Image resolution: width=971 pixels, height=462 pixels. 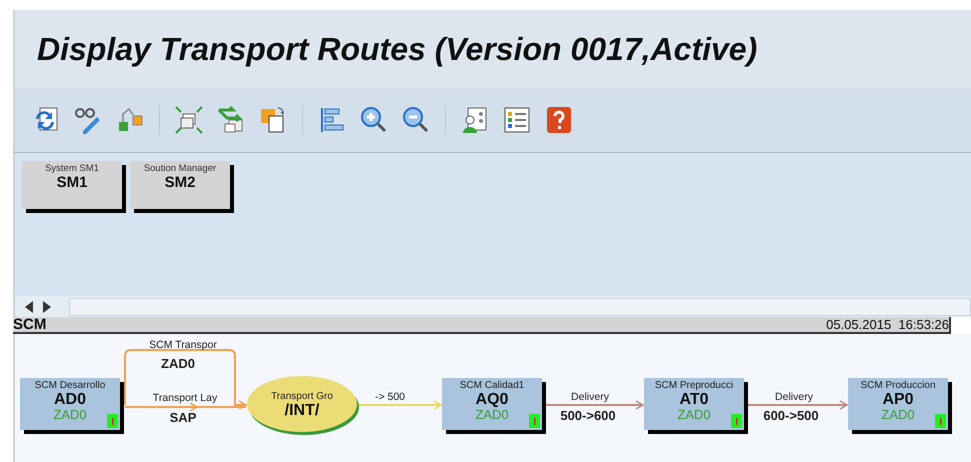 What do you see at coordinates (72, 185) in the screenshot?
I see `system-button: System SM1 SM1` at bounding box center [72, 185].